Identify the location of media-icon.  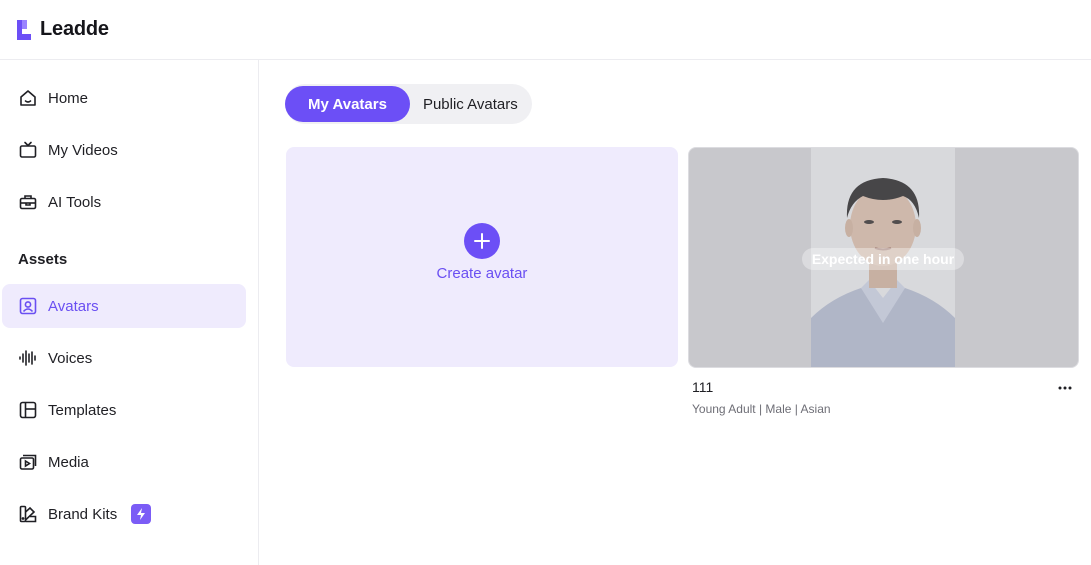
(28, 462).